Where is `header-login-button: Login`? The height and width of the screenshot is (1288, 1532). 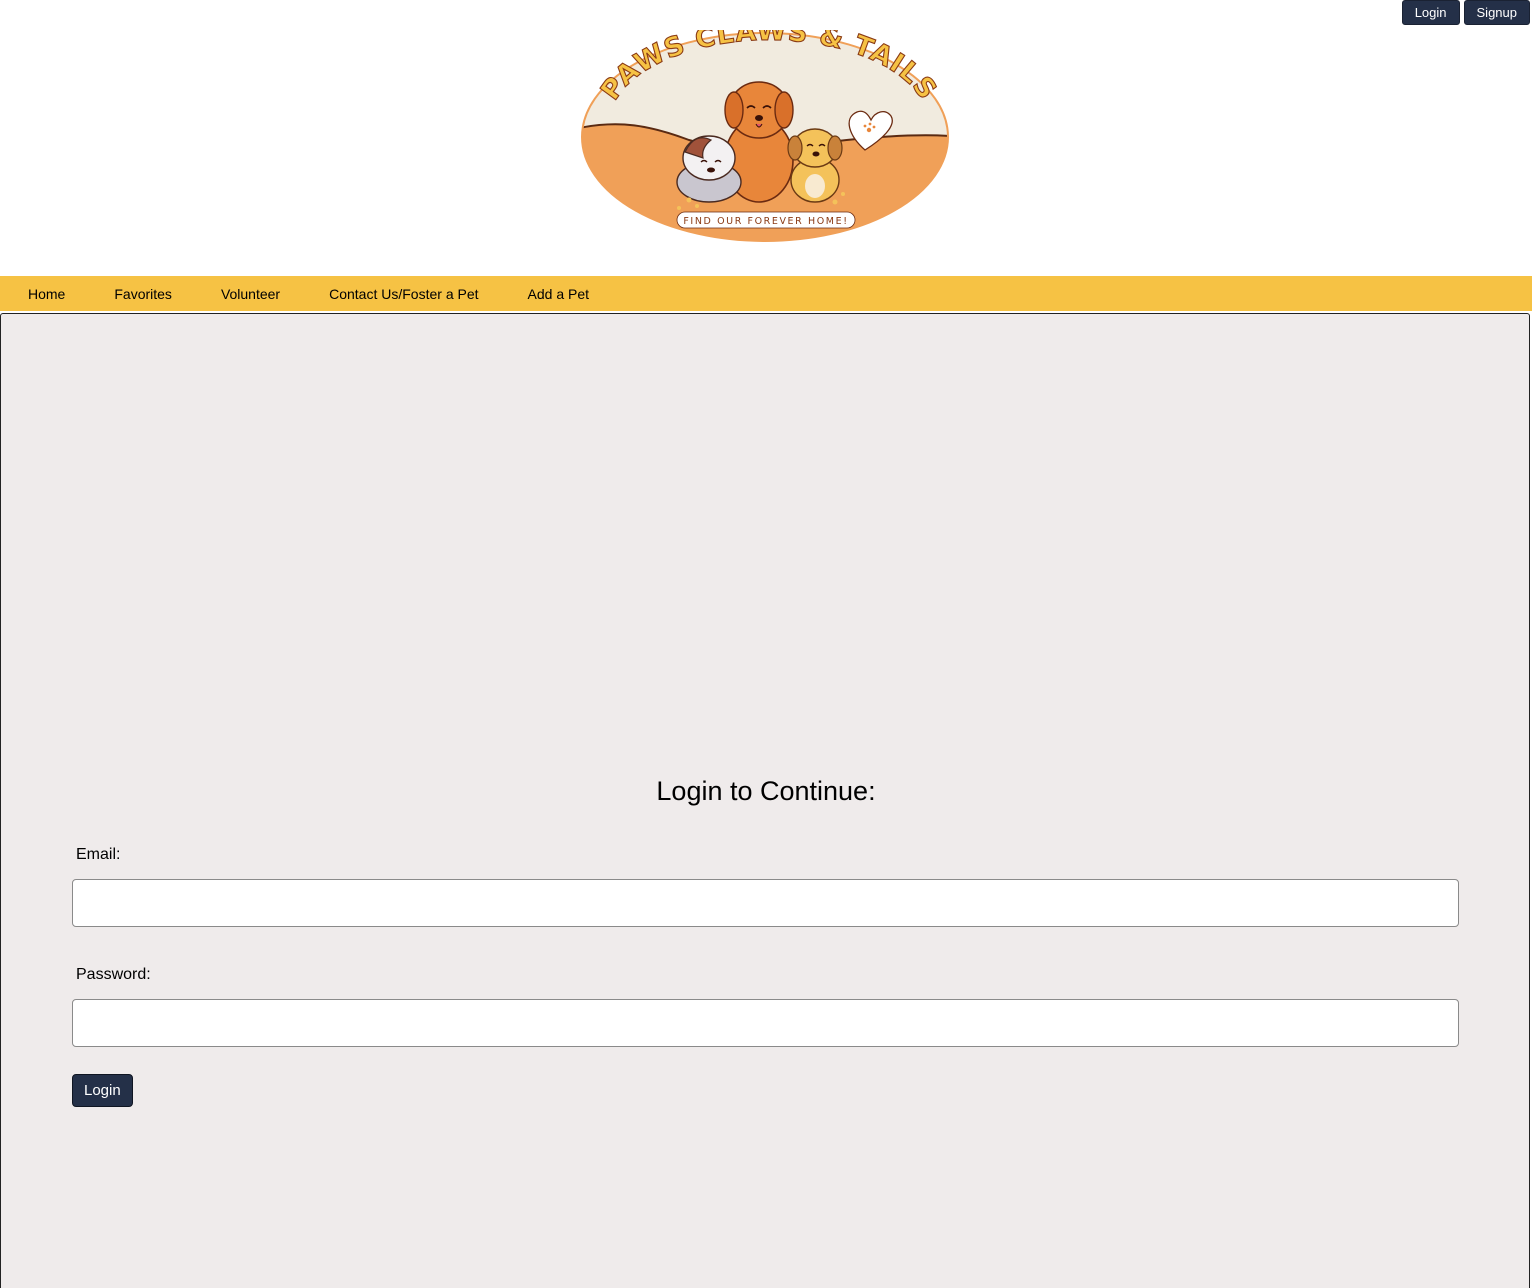
header-login-button: Login is located at coordinates (1430, 12).